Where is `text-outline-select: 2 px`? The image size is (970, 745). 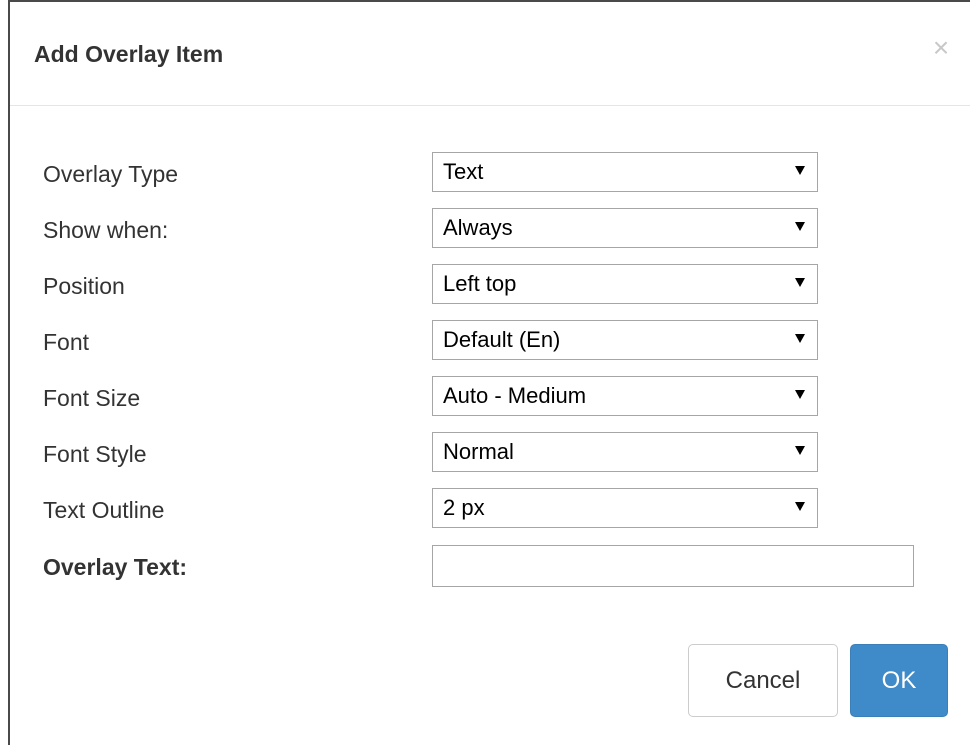 text-outline-select: 2 px is located at coordinates (625, 508).